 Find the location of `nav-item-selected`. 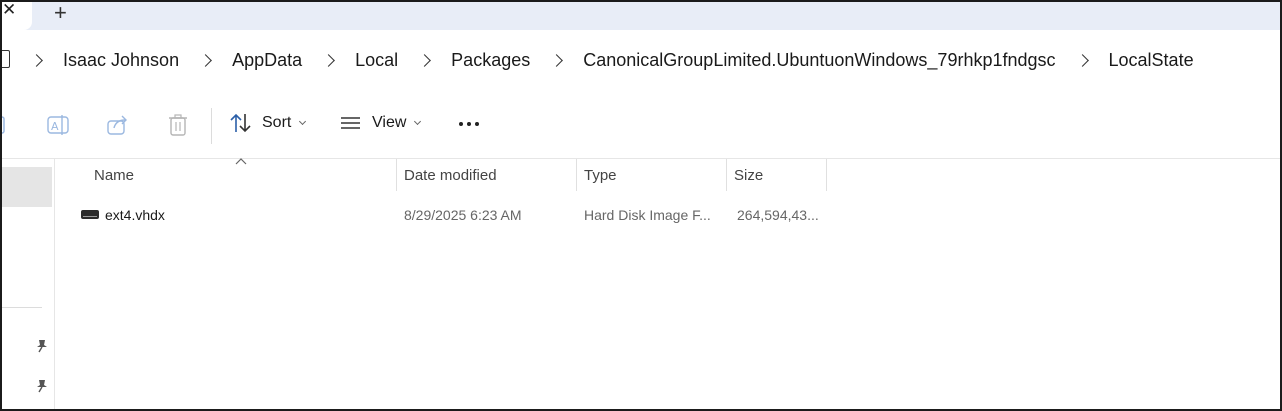

nav-item-selected is located at coordinates (27, 187).